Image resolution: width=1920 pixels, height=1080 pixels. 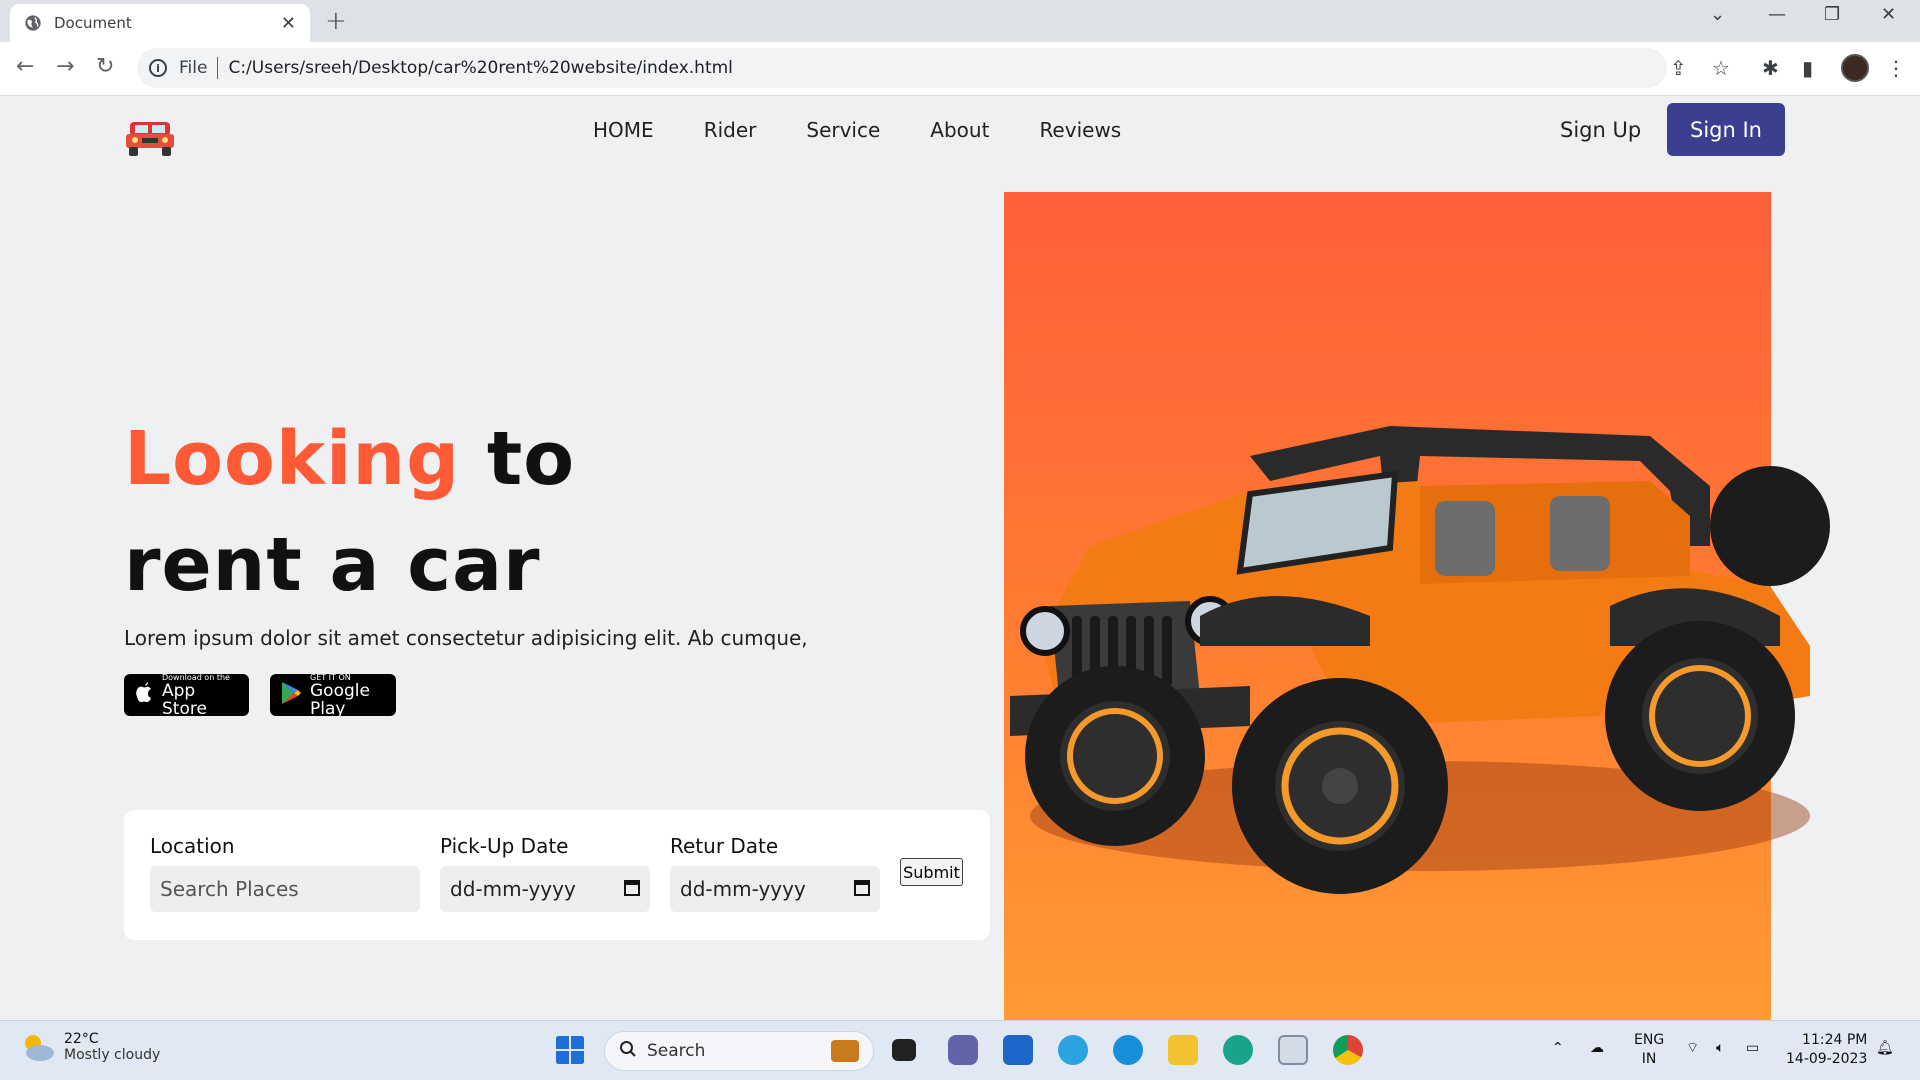 I want to click on app-store-button: Download on the App Store, so click(x=186, y=696).